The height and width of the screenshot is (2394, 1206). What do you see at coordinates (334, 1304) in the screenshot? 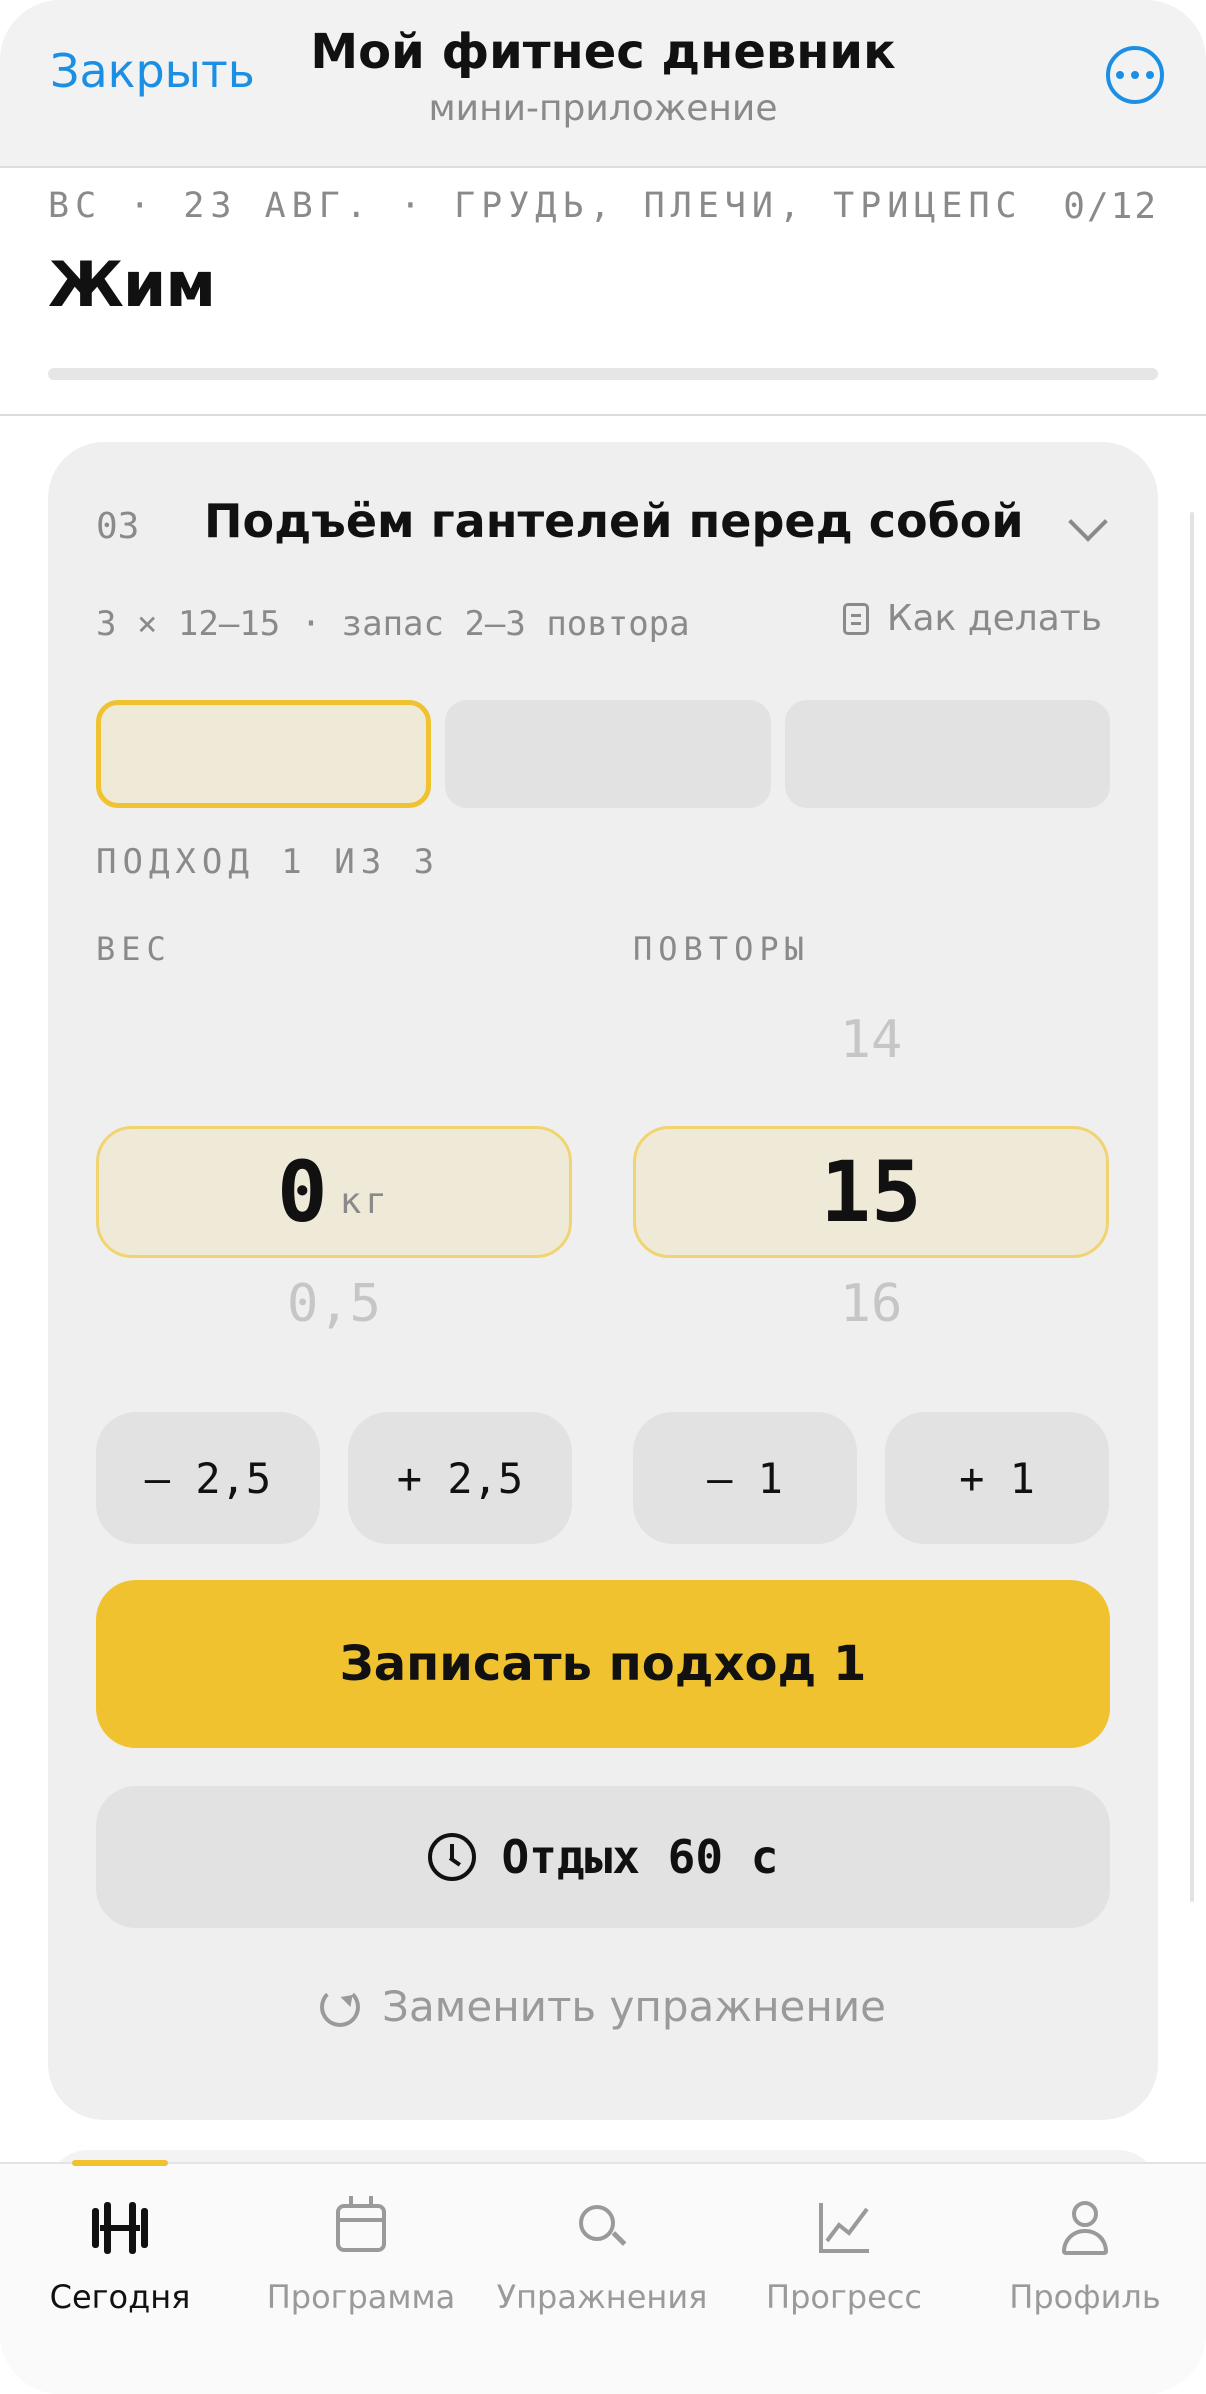
I see `weight-next-value: 0,5` at bounding box center [334, 1304].